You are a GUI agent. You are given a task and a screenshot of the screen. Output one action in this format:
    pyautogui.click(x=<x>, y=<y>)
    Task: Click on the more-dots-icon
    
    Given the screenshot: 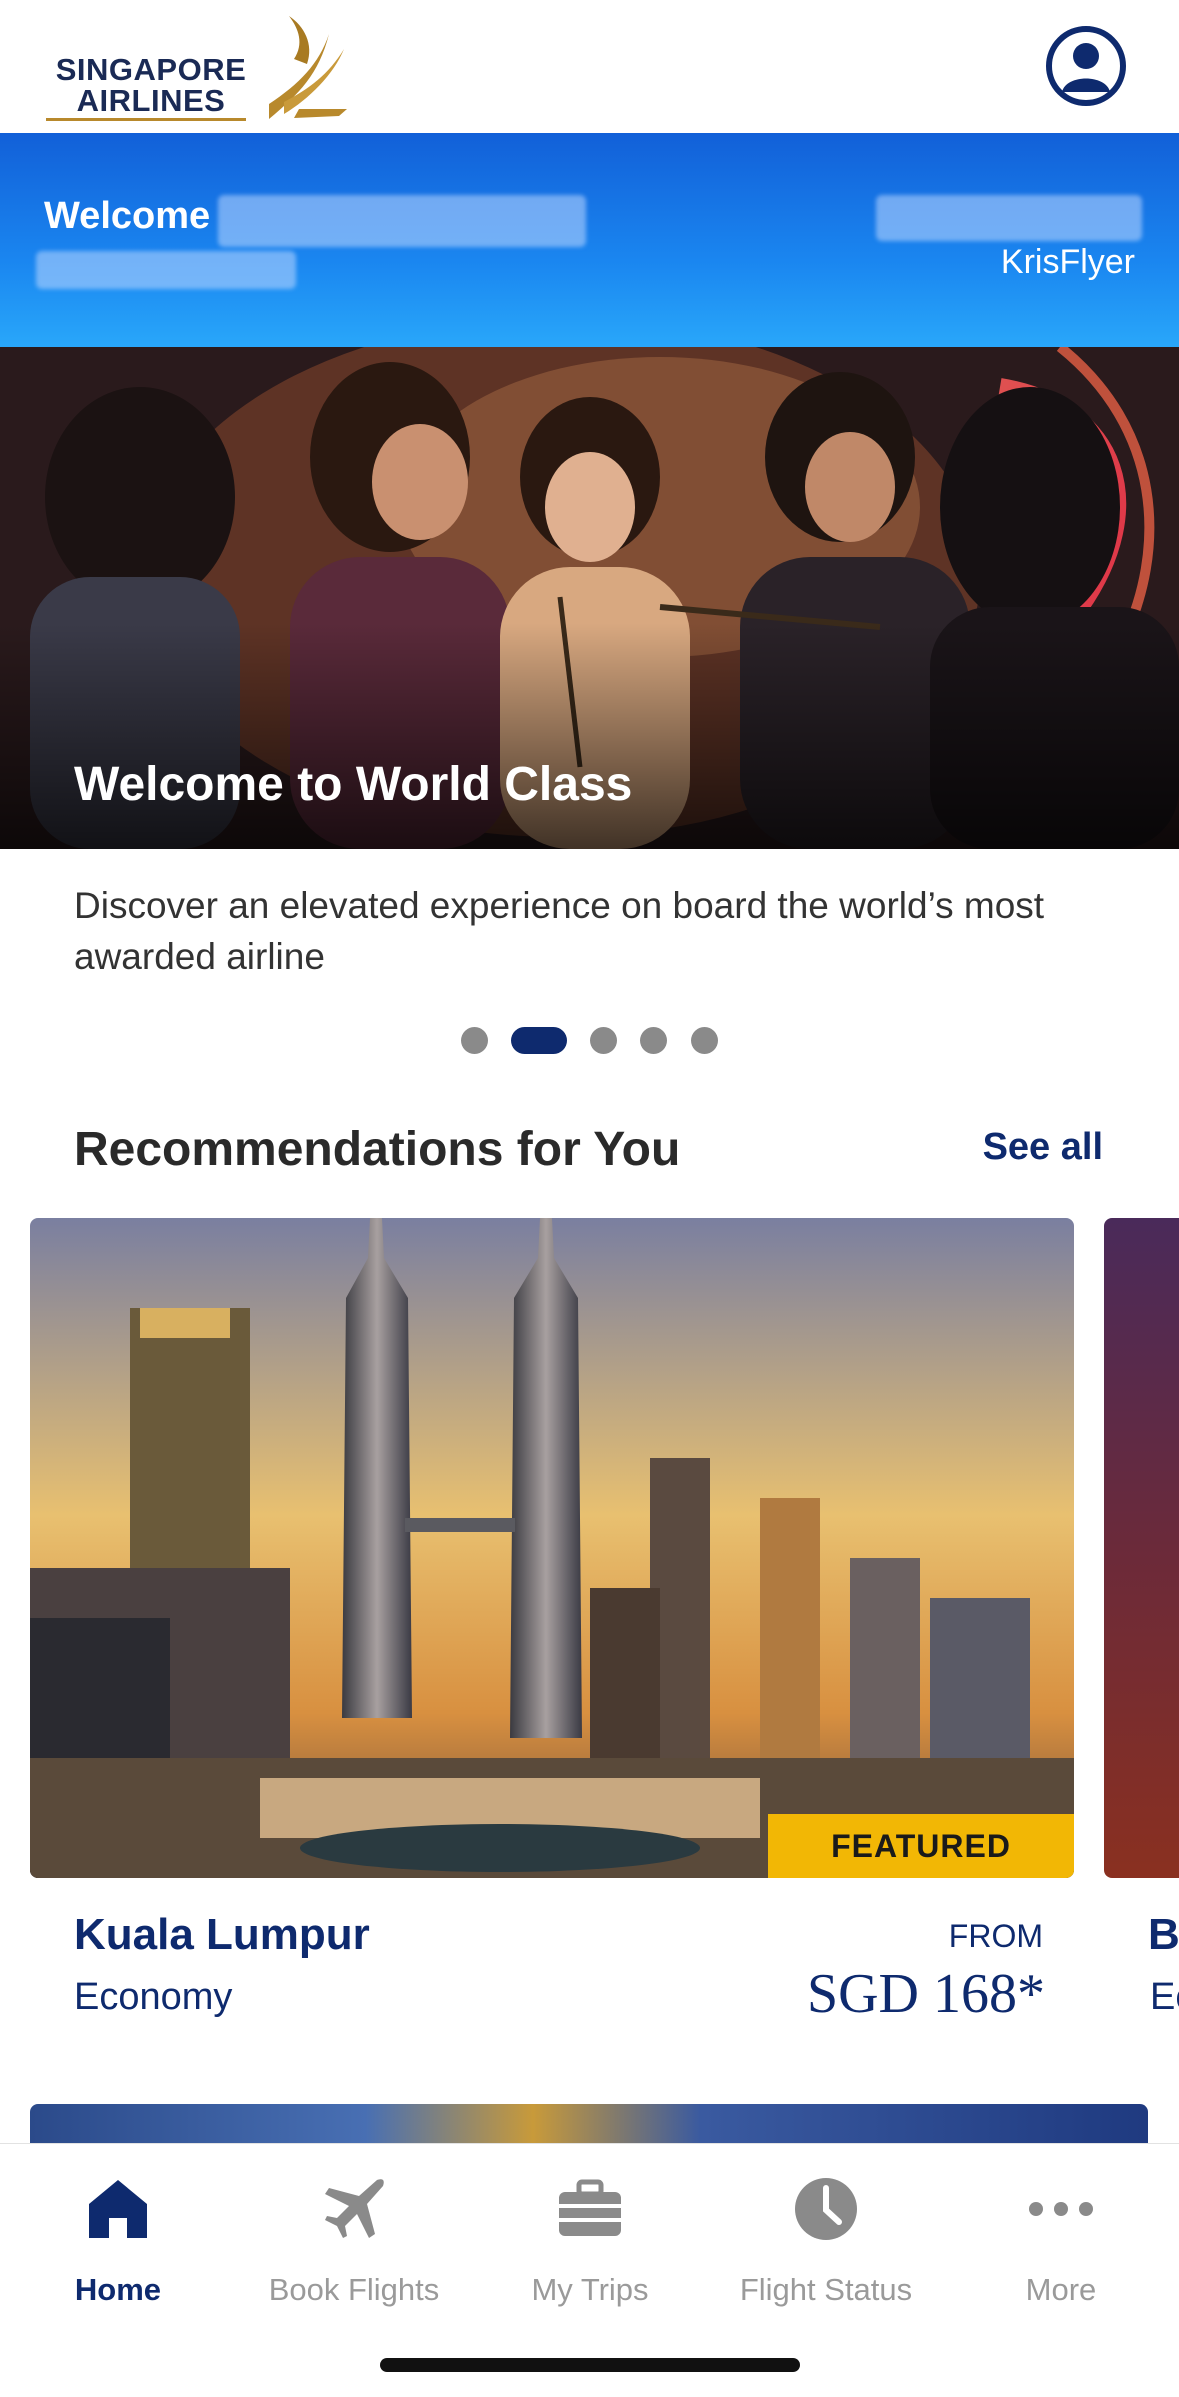 What is the action you would take?
    pyautogui.click(x=1061, y=2209)
    